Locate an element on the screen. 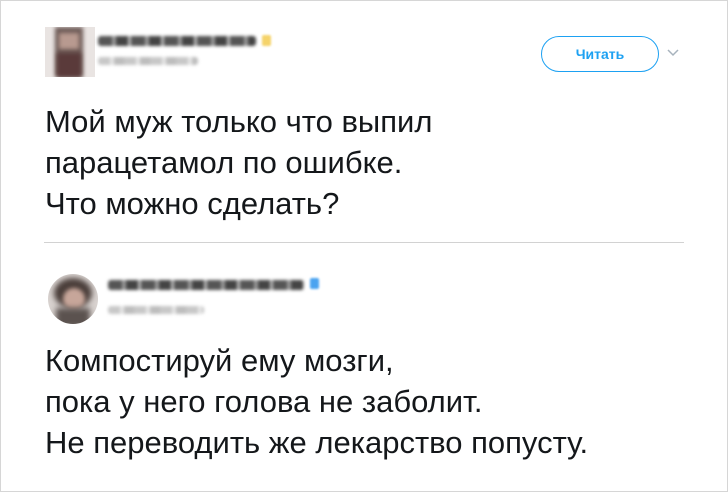 The height and width of the screenshot is (492, 728). divider is located at coordinates (364, 242).